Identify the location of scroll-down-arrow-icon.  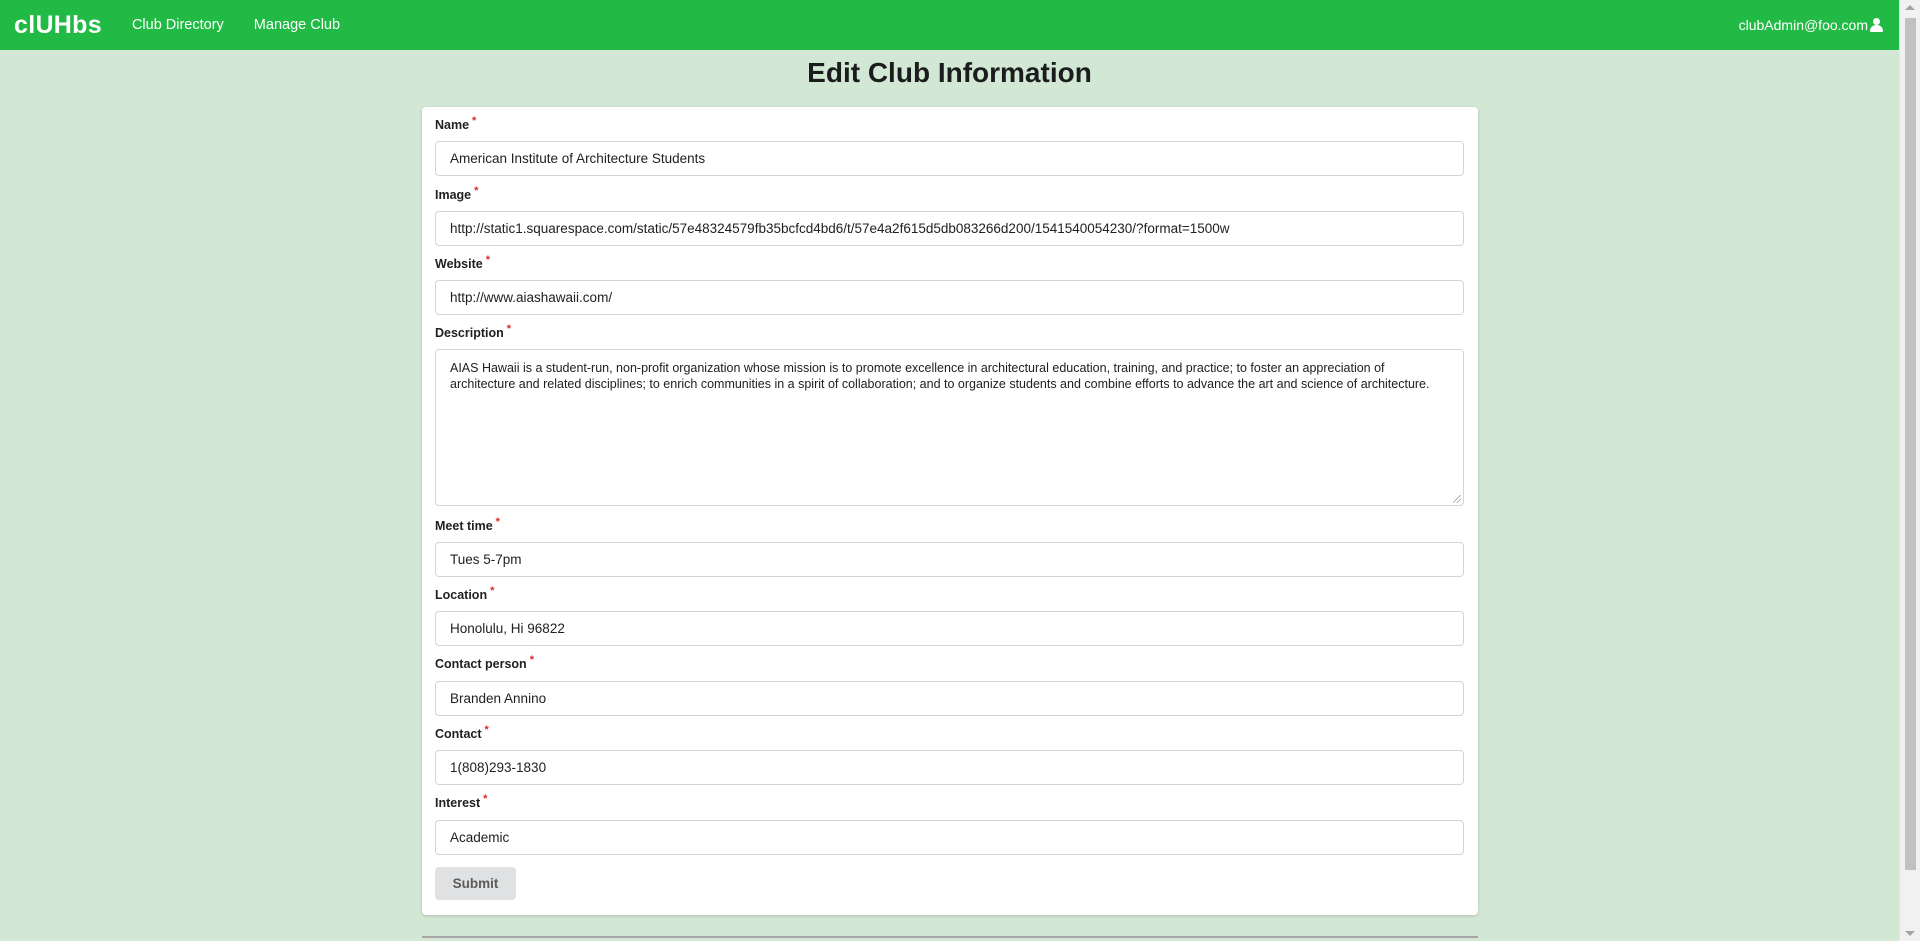
(1910, 933).